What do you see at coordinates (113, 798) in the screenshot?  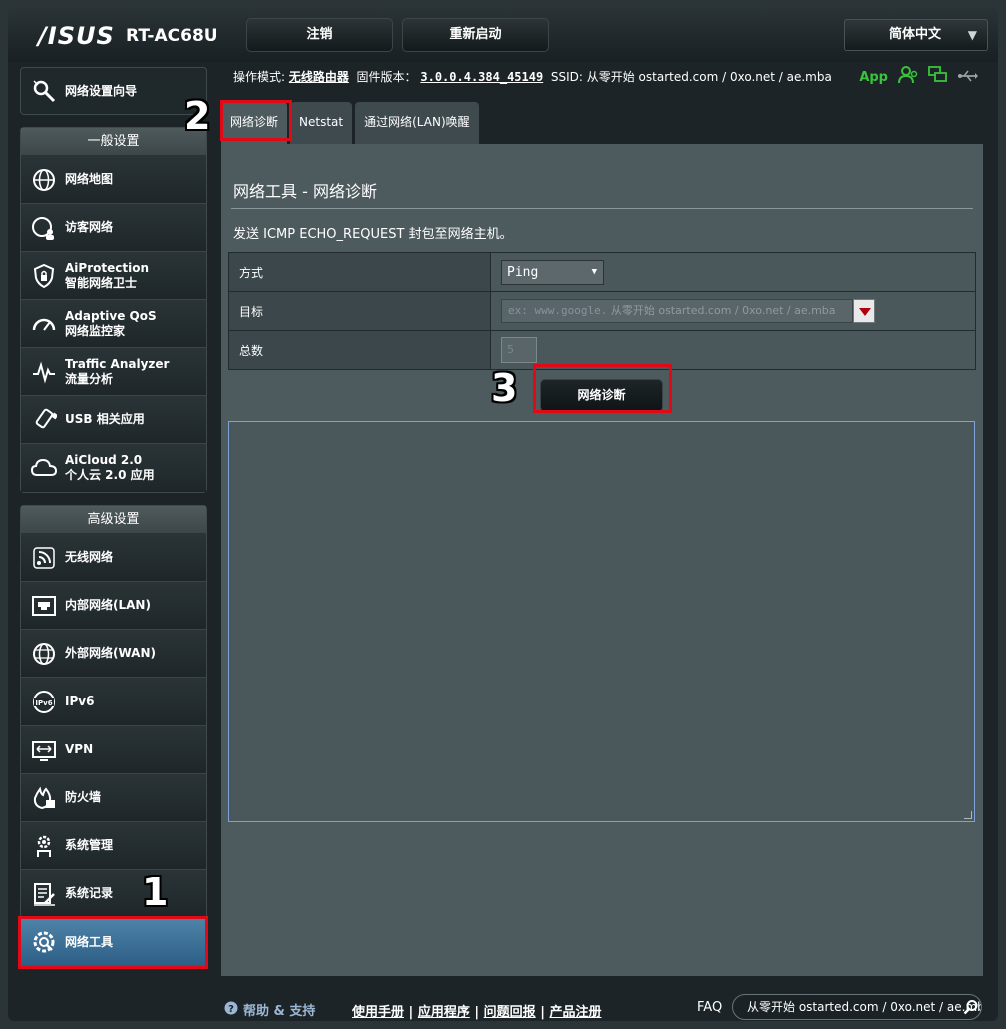 I see `sidebar-item-firewall: 防火墙` at bounding box center [113, 798].